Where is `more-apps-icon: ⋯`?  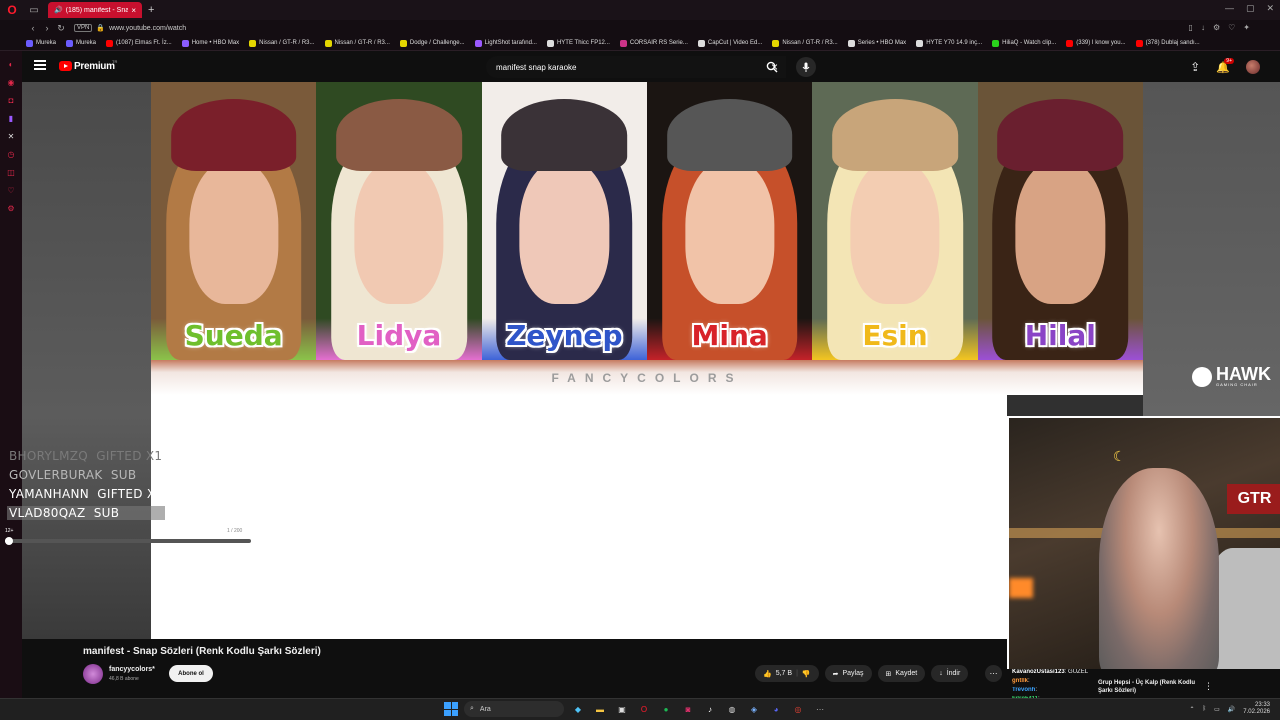
more-apps-icon: ⋯ is located at coordinates (820, 709).